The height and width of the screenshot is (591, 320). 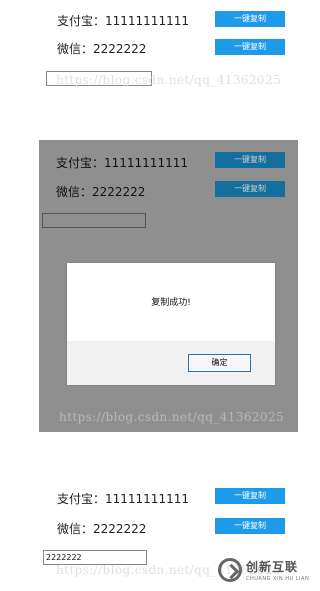 I want to click on dialog-message: 复制成功!, so click(x=171, y=303).